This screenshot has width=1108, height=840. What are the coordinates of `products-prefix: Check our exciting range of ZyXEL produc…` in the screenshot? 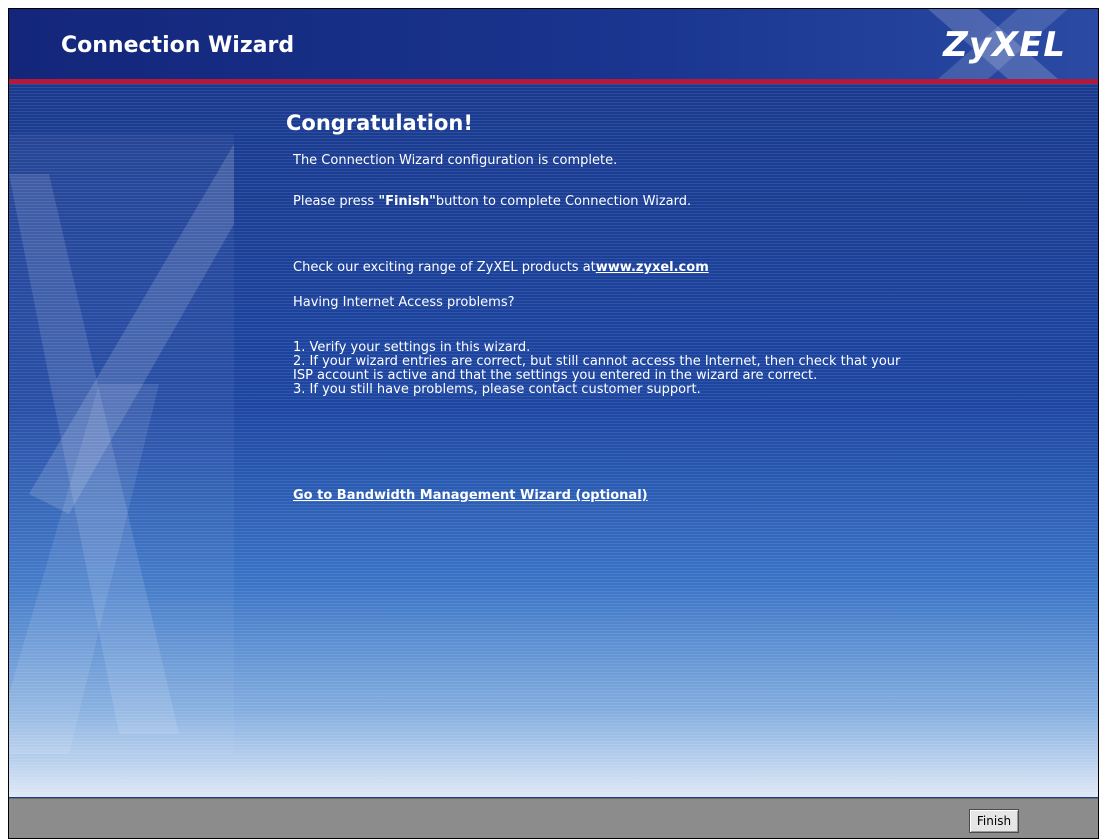 It's located at (444, 267).